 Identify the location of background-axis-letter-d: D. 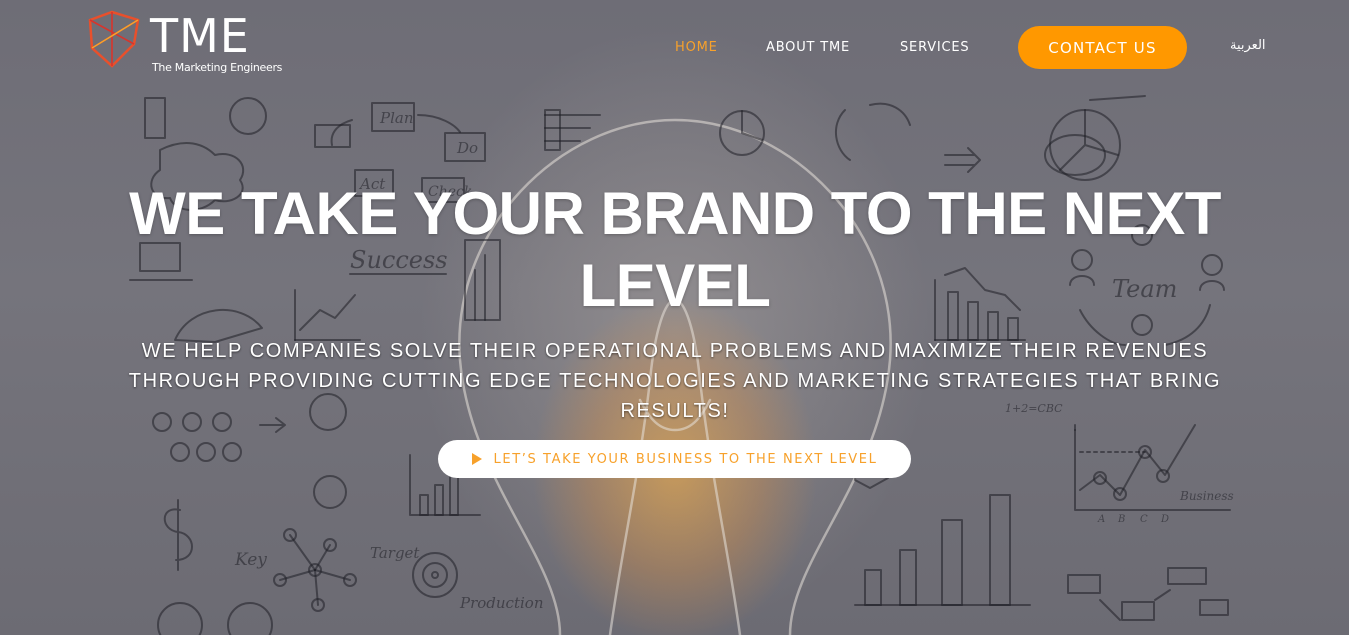
(1164, 519).